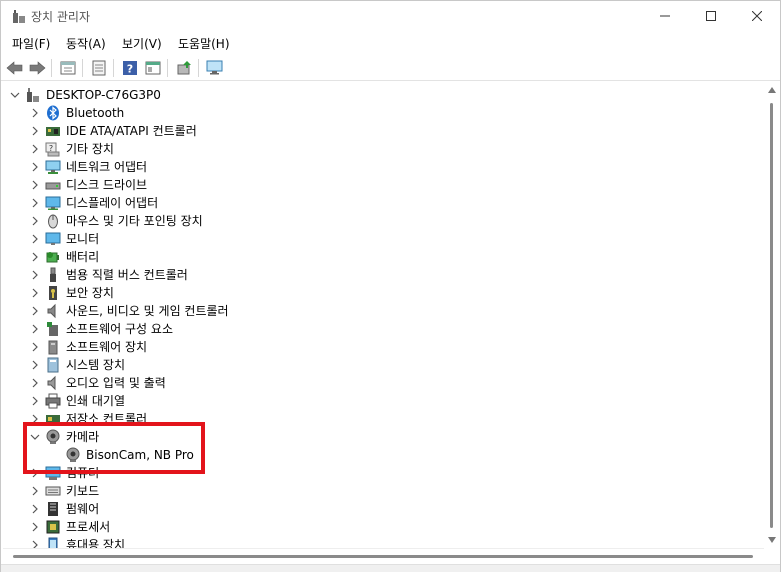 The image size is (781, 572). What do you see at coordinates (103, 95) in the screenshot?
I see `tree-item-label: DESKTOP-C76G3P0` at bounding box center [103, 95].